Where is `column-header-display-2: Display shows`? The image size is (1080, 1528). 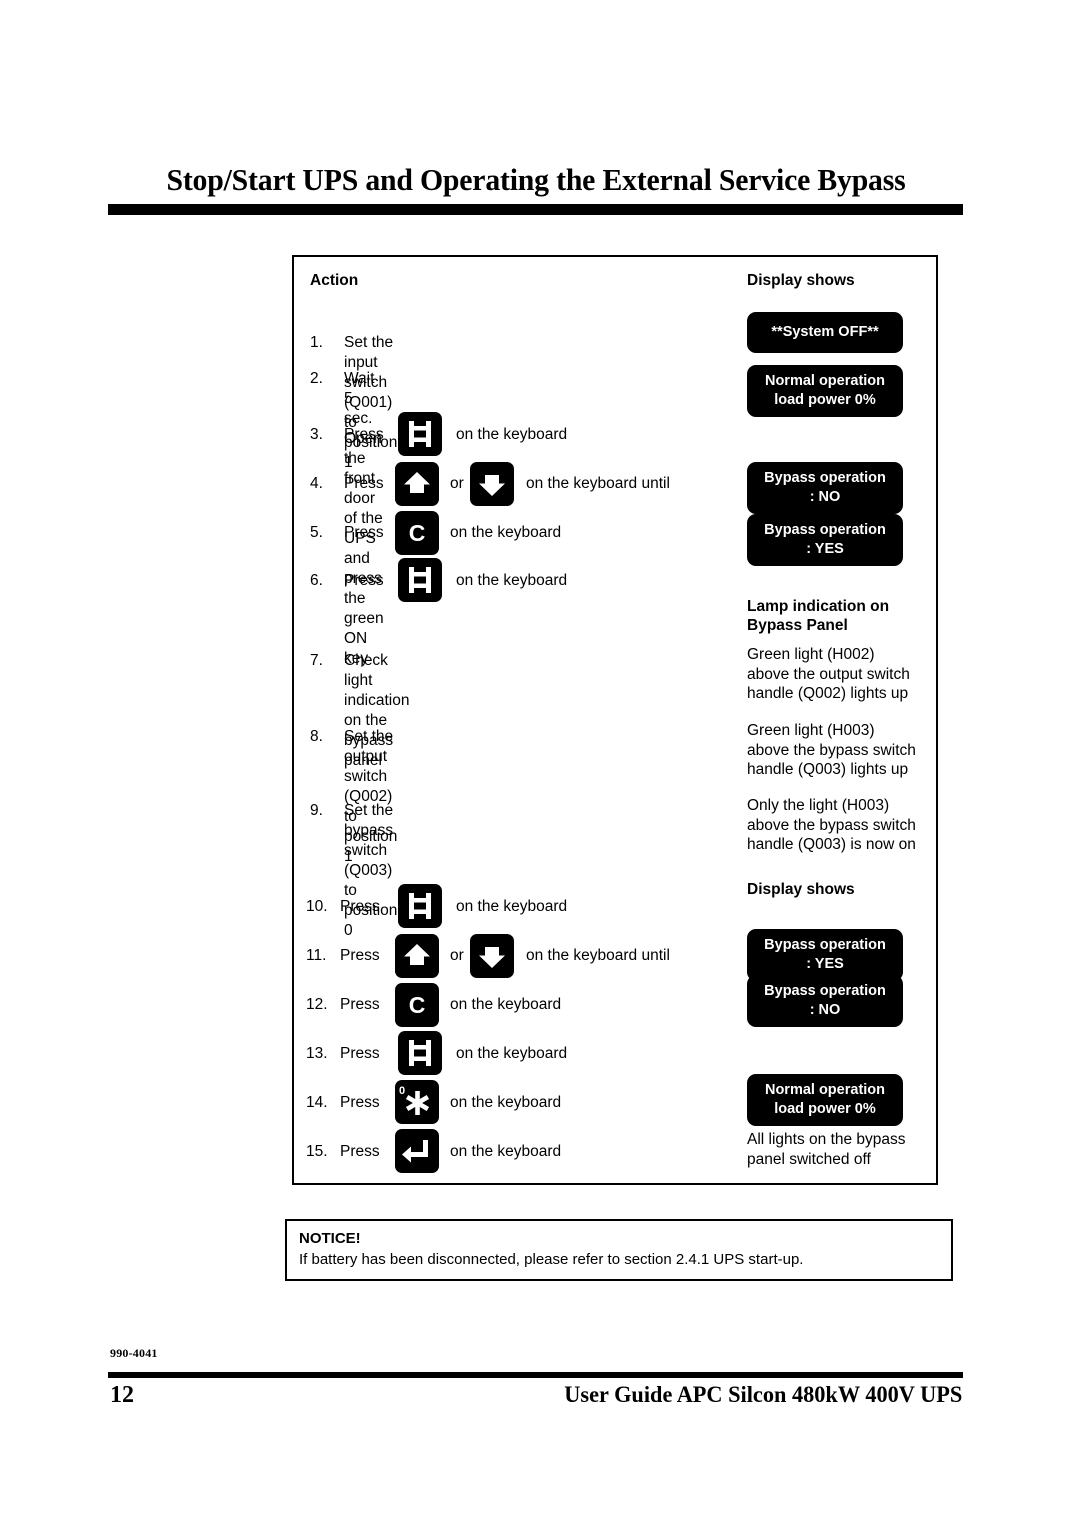 column-header-display-2: Display shows is located at coordinates (801, 889).